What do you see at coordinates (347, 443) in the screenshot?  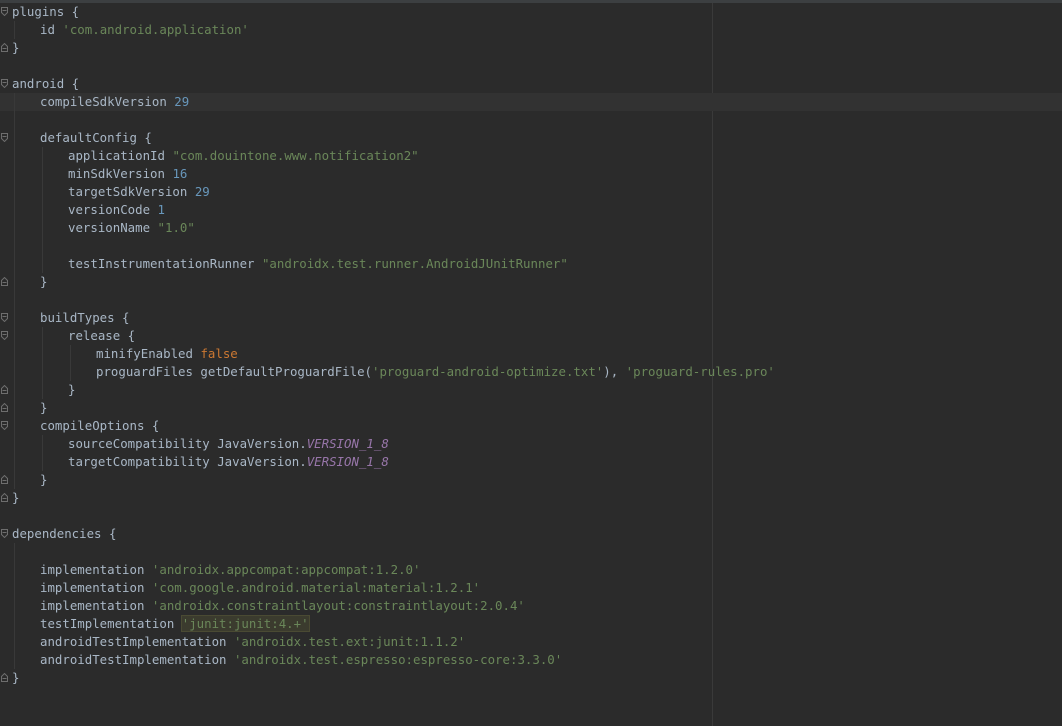 I see `code-token: VERSION_1_8` at bounding box center [347, 443].